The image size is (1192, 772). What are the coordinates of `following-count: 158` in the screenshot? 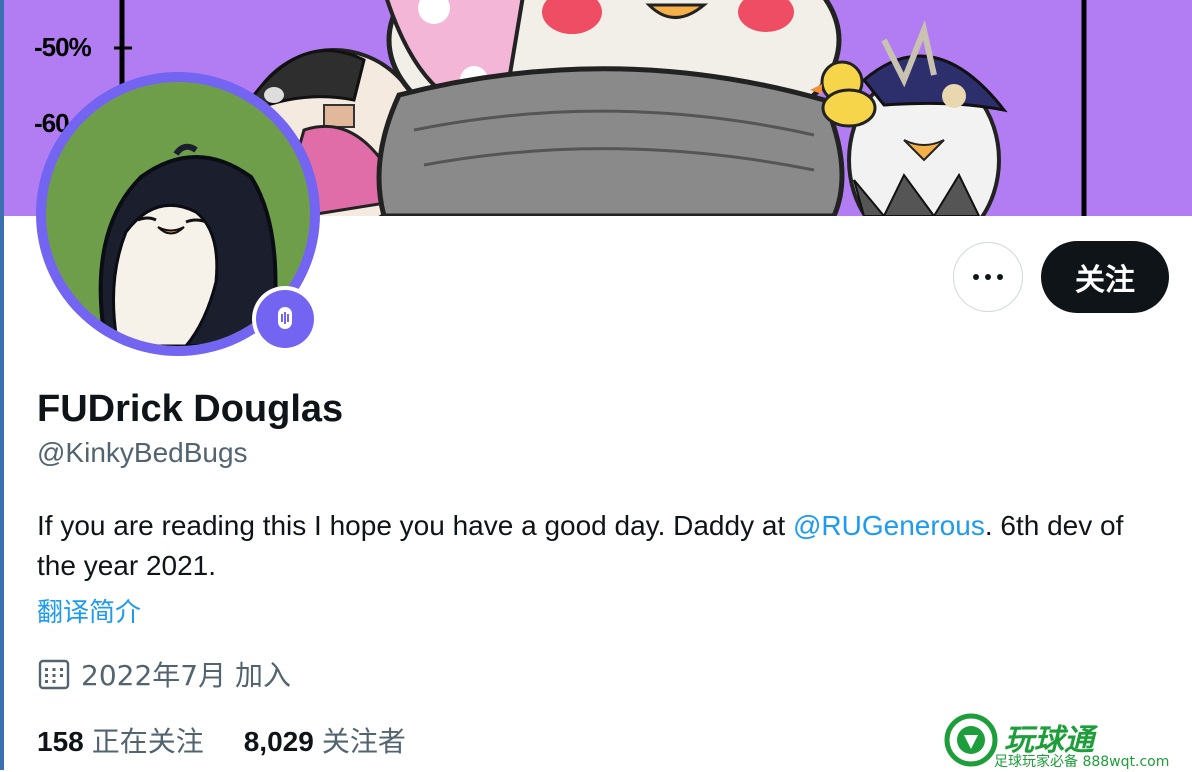 It's located at (60, 741).